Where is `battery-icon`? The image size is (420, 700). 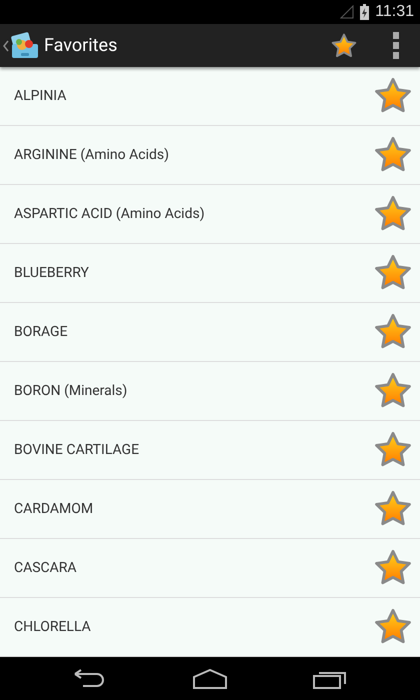 battery-icon is located at coordinates (365, 12).